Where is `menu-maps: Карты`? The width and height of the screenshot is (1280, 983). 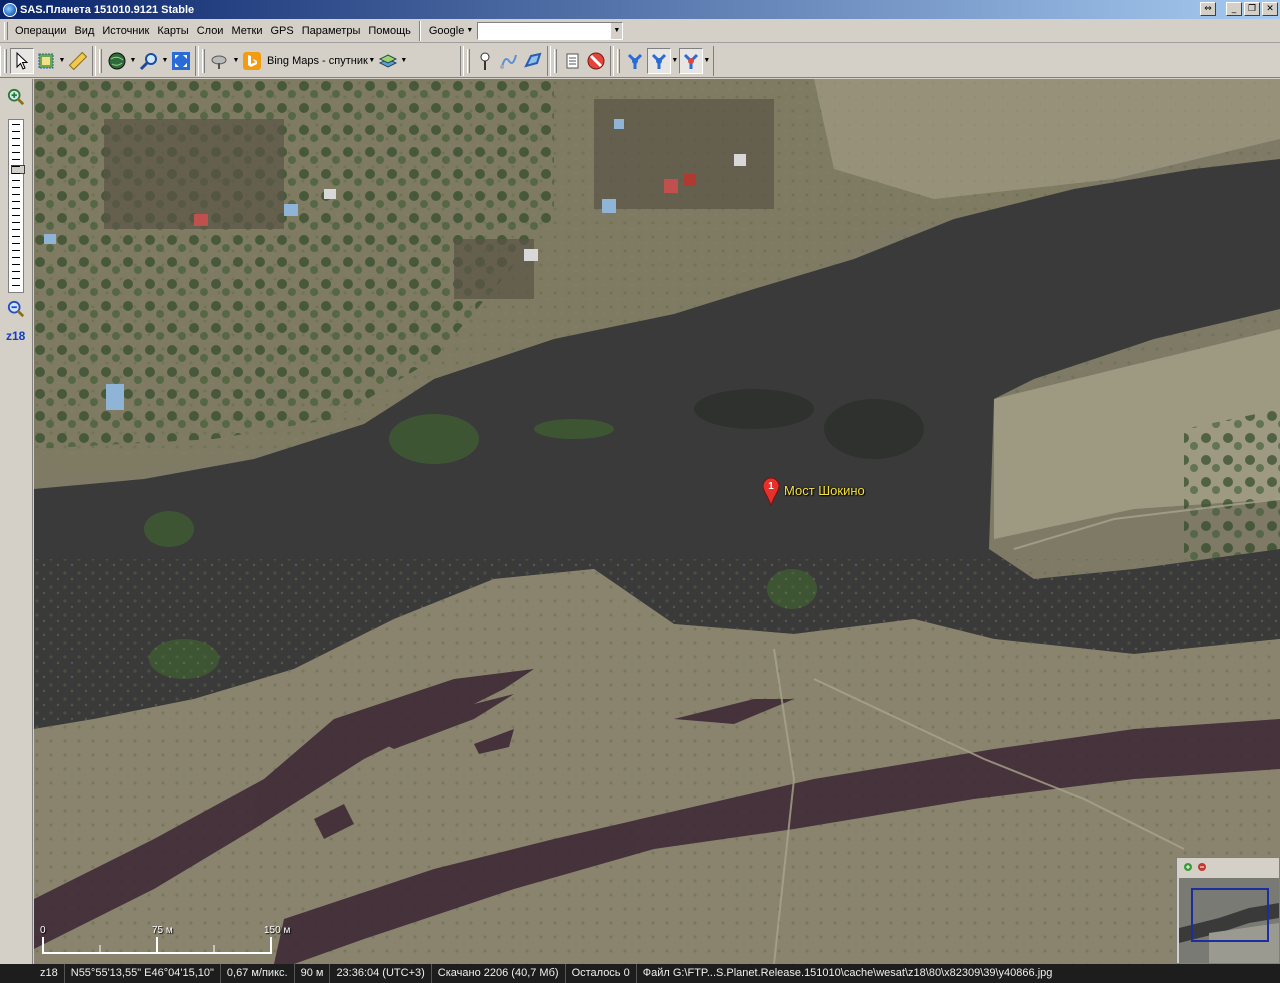
menu-maps: Карты is located at coordinates (172, 31).